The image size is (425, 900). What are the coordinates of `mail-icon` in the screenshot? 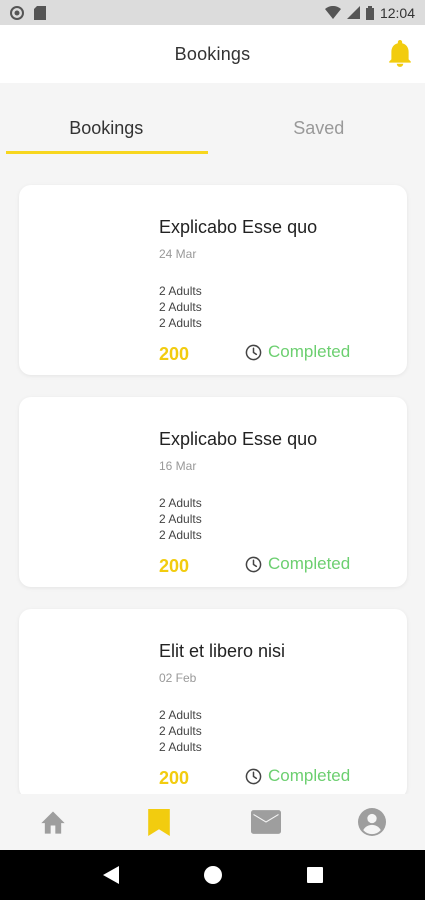 It's located at (265, 822).